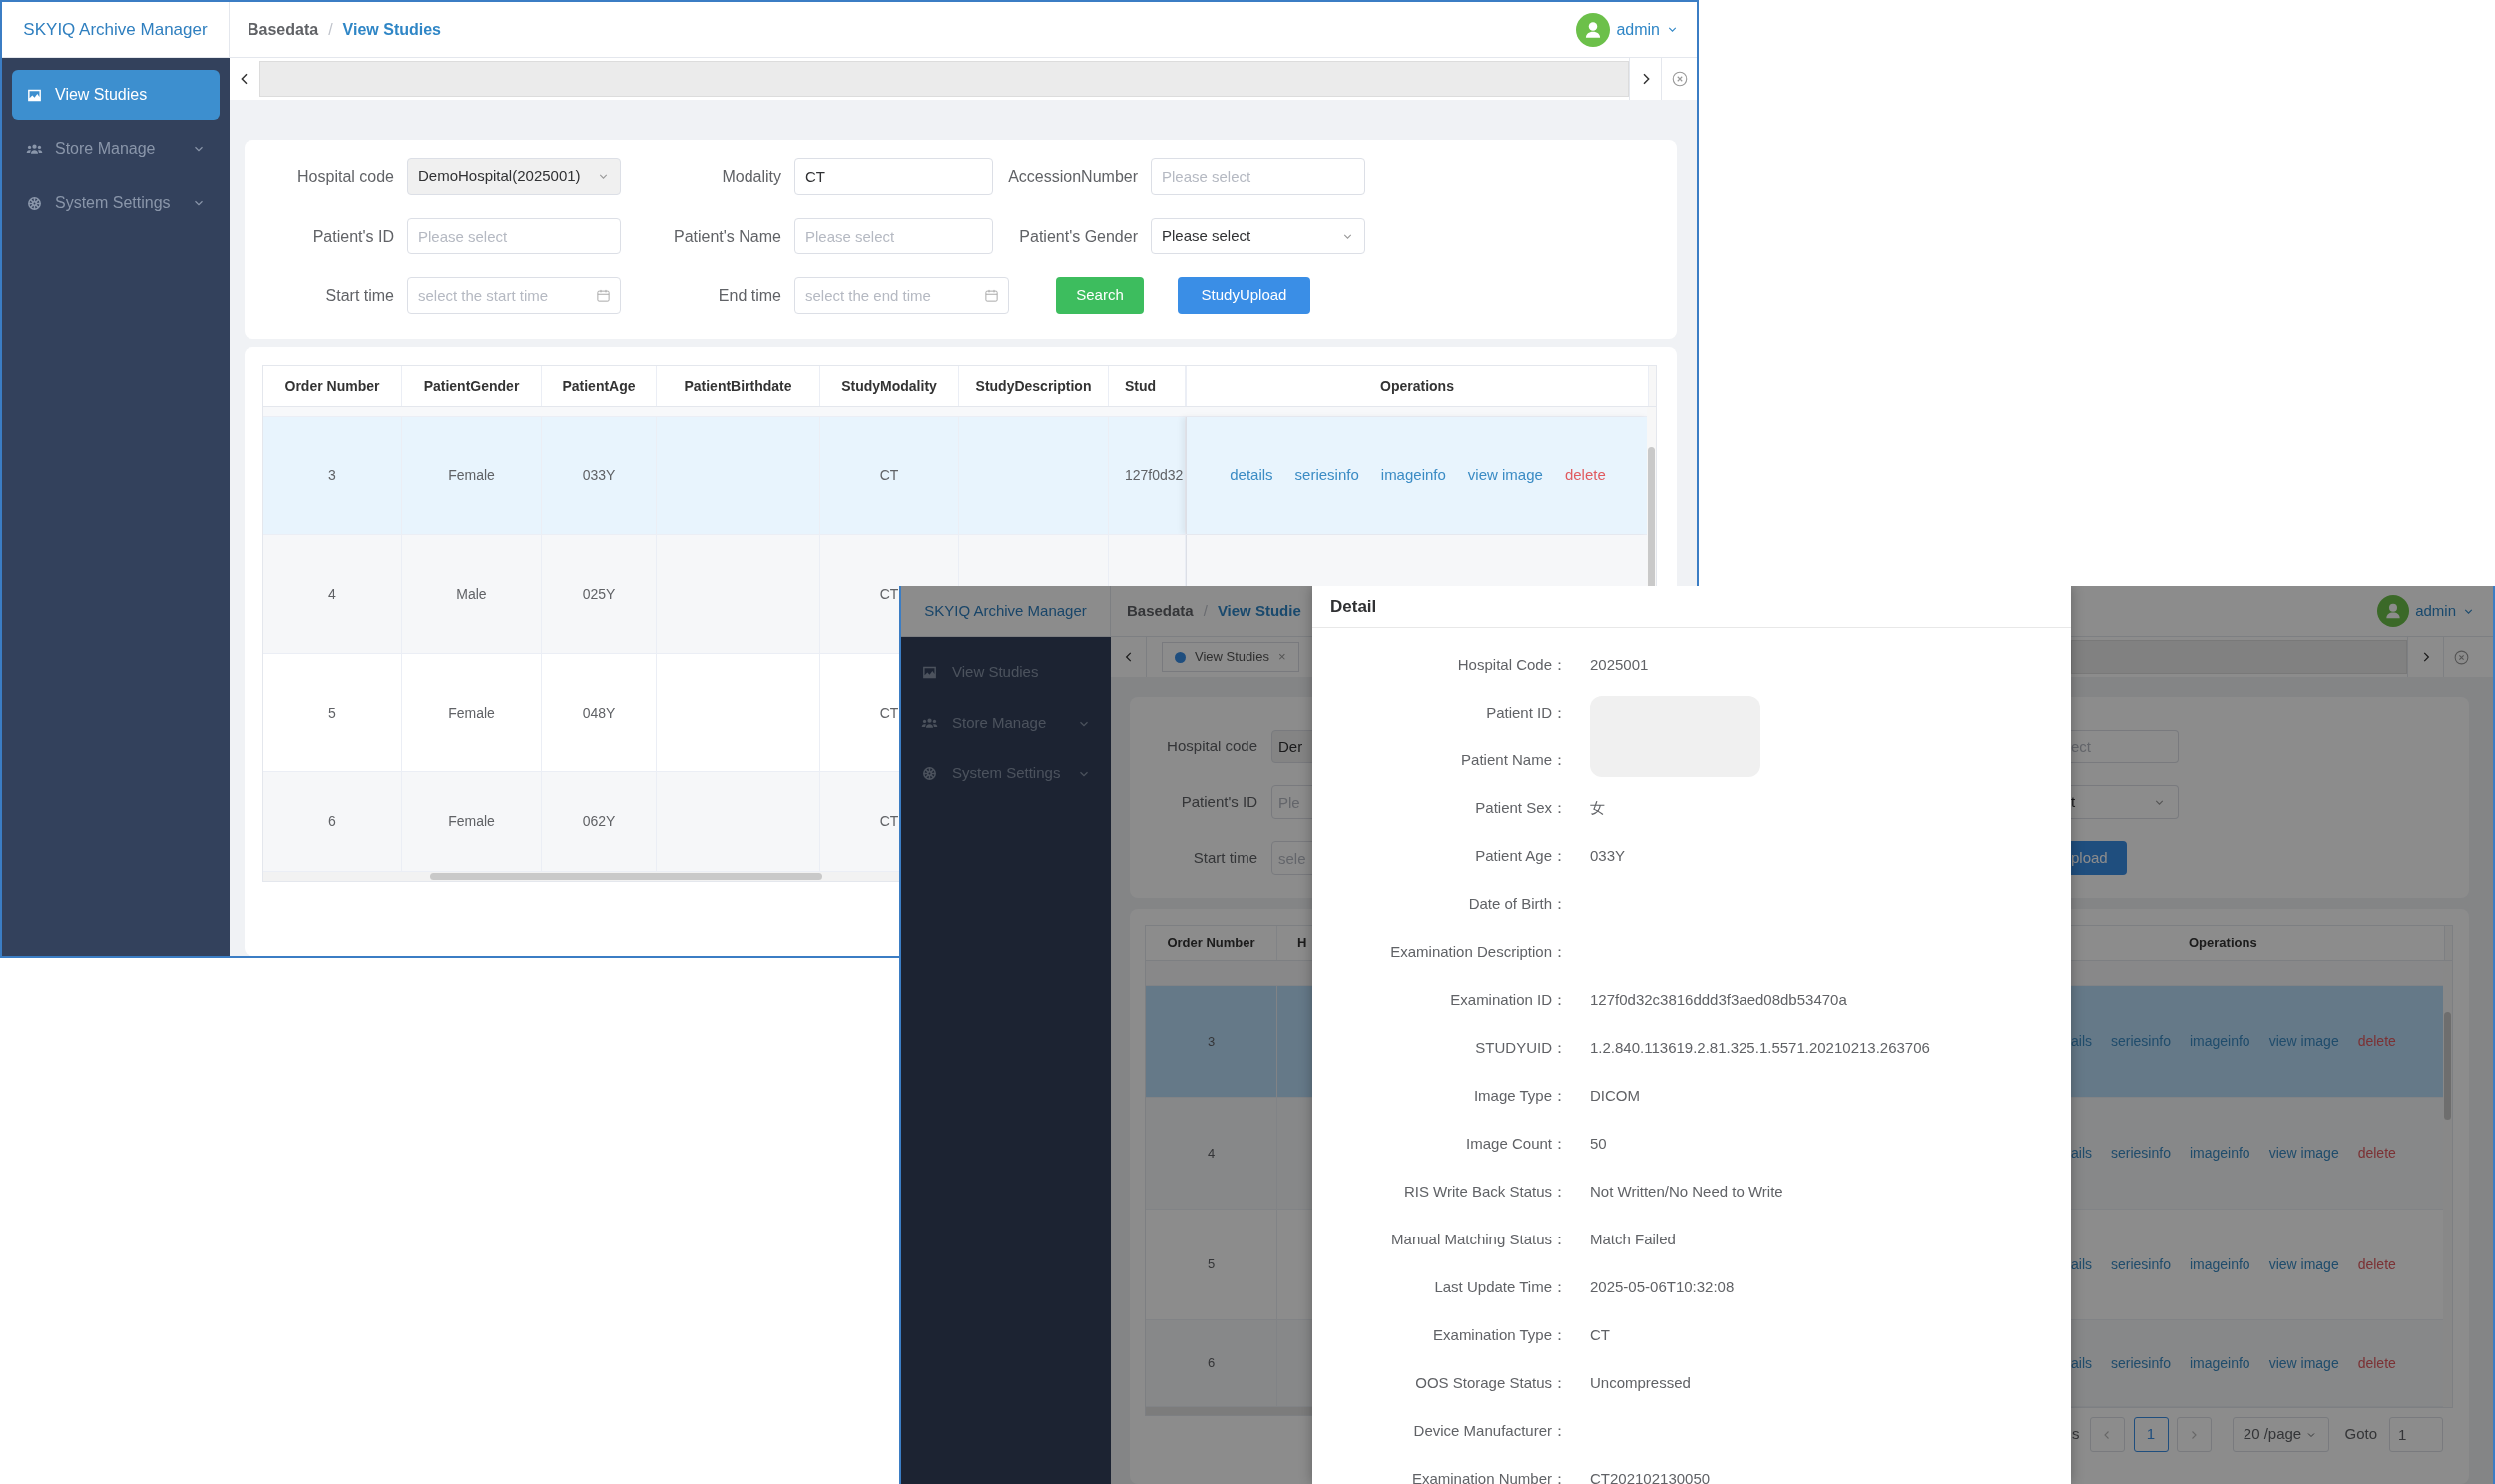  I want to click on detail-label: RIS Write Back Status：, so click(1485, 1191).